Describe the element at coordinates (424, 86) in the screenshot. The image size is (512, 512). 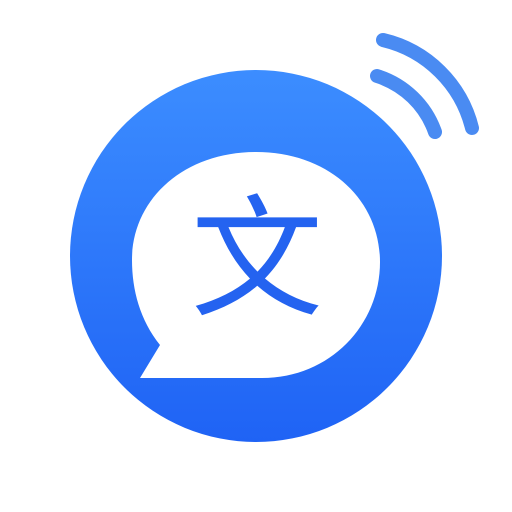
I see `signal-waves-icon` at that location.